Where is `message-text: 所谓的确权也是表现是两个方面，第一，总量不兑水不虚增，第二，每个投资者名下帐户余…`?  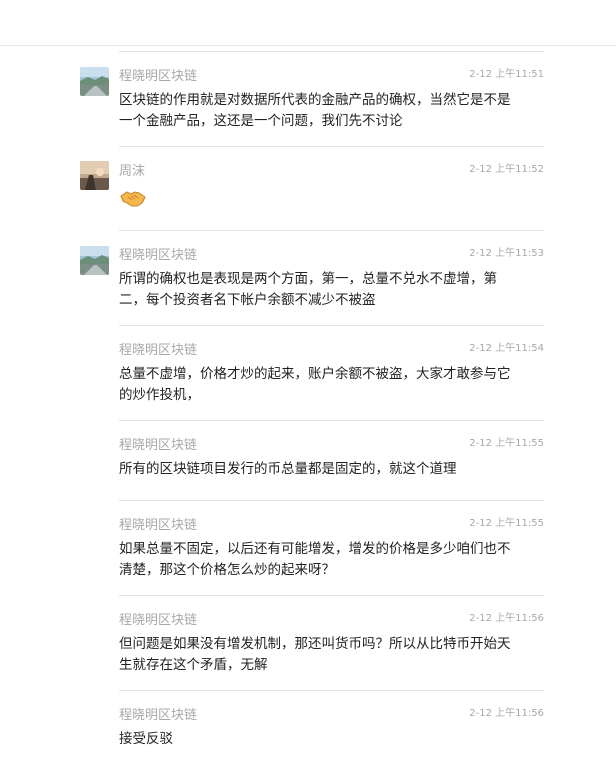
message-text: 所谓的确权也是表现是两个方面，第一，总量不兑水不虚增，第二，每个投资者名下帐户余… is located at coordinates (308, 289).